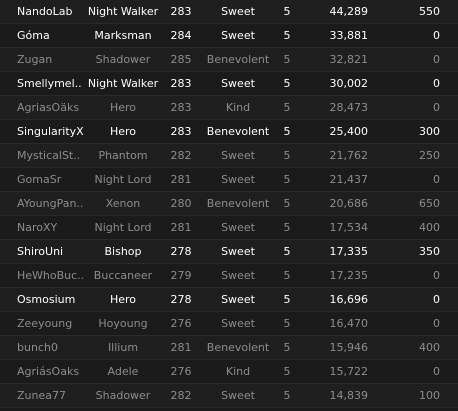  Describe the element at coordinates (229, 252) in the screenshot. I see `table-row: ShiroUni Bishop 278 Sweet 5 17,335 350` at that location.